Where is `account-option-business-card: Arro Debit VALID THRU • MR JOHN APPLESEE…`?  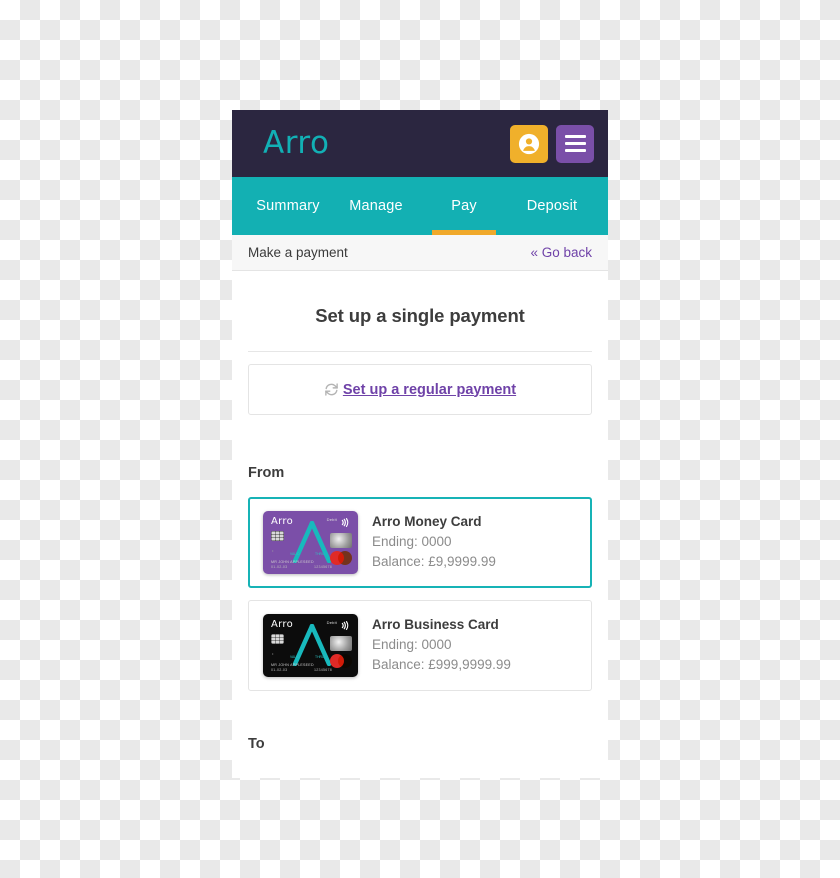
account-option-business-card: Arro Debit VALID THRU • MR JOHN APPLESEE… is located at coordinates (420, 645).